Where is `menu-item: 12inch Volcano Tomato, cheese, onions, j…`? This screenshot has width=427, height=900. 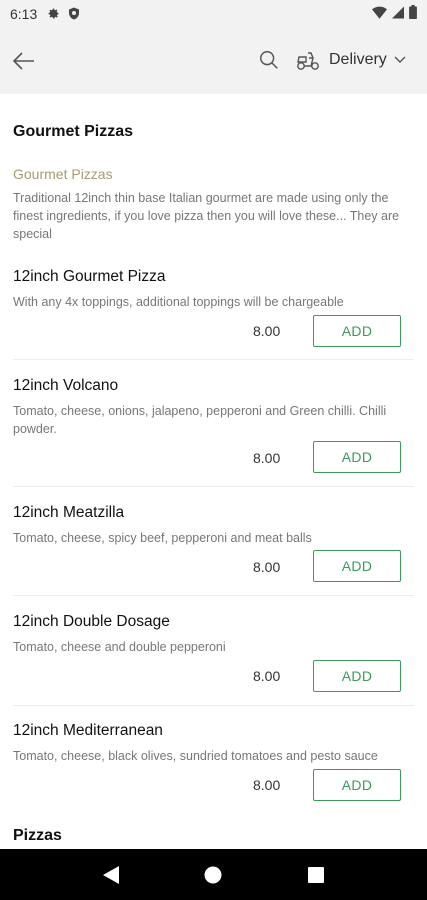 menu-item: 12inch Volcano Tomato, cheese, onions, j… is located at coordinates (213, 407).